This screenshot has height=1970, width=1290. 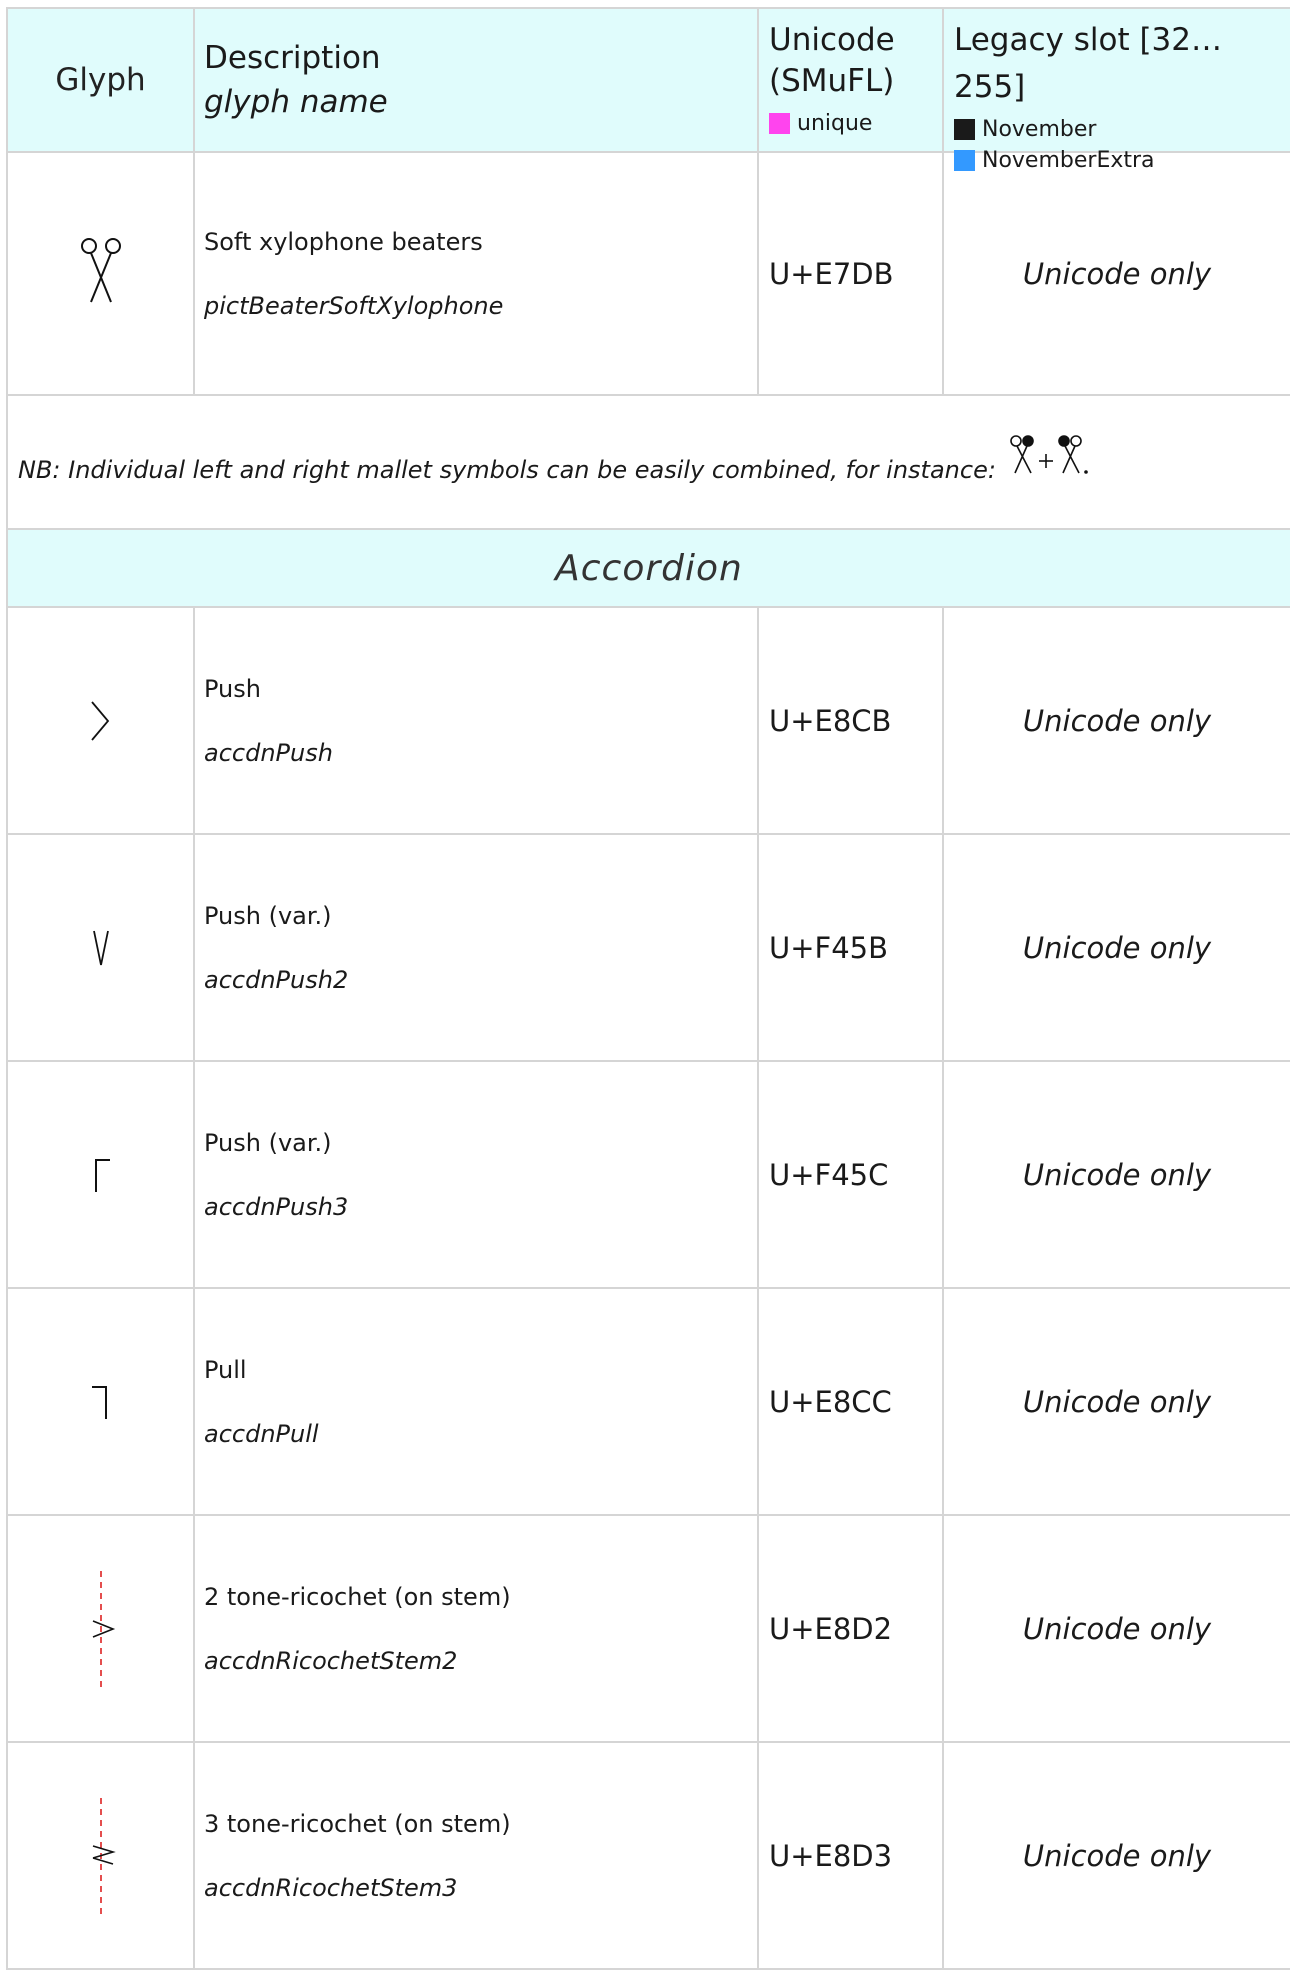 I want to click on glyph-name: accdnPush2, so click(x=276, y=979).